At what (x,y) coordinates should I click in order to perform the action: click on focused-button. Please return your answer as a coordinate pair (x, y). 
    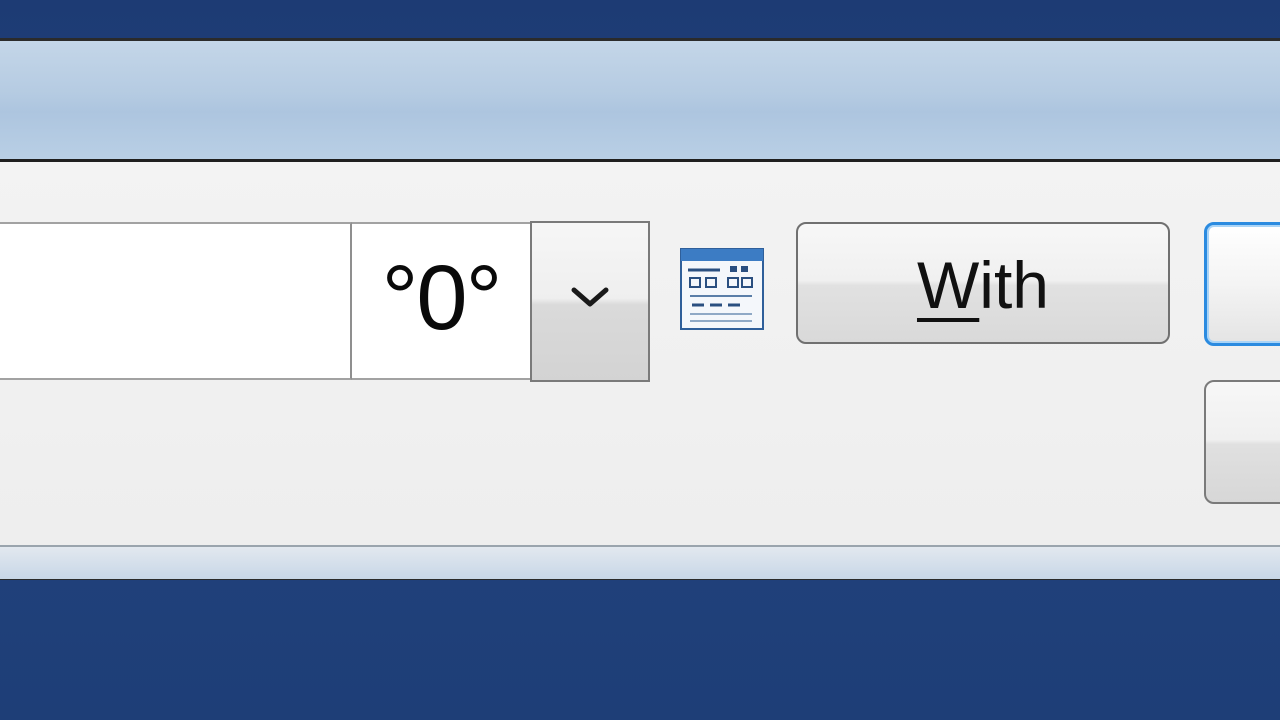
    Looking at the image, I should click on (1242, 284).